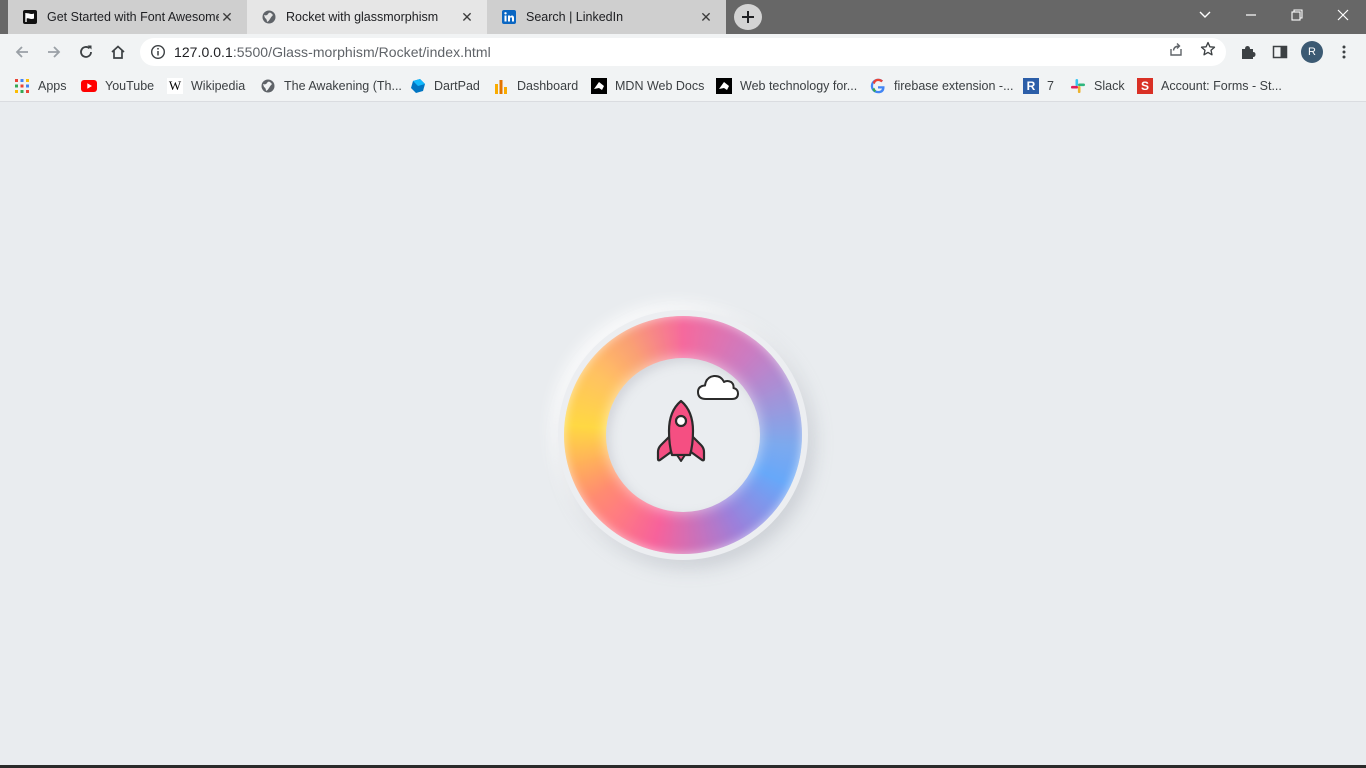  I want to click on bookmark-dartpad: DartPad, so click(445, 86).